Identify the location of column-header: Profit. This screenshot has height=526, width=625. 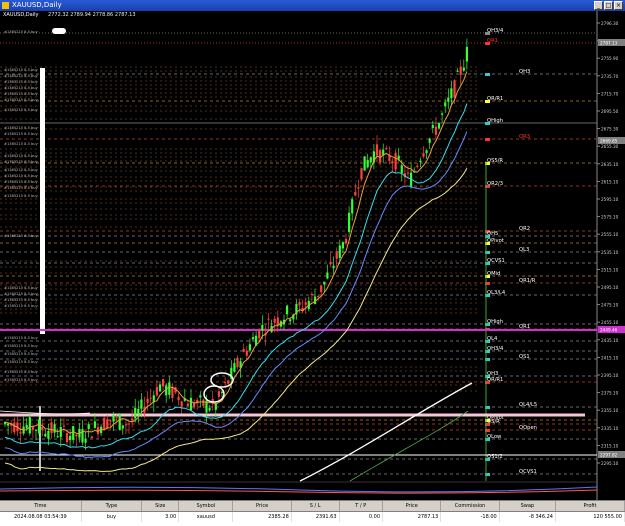
(590, 506).